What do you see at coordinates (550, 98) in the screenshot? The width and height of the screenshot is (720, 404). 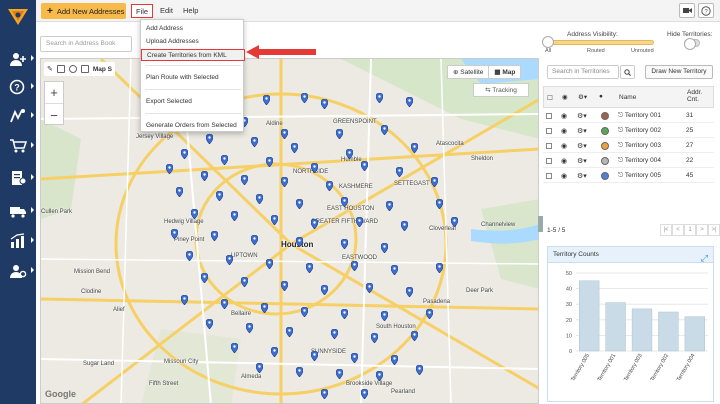 I see `select-all-checkbox: ☐` at bounding box center [550, 98].